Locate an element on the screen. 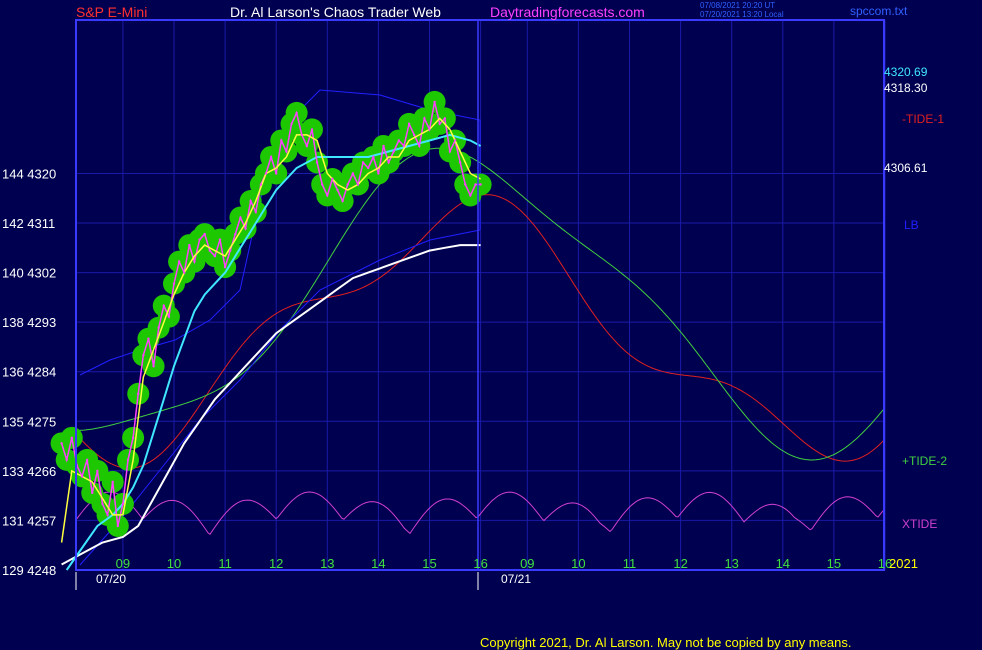 This screenshot has width=982, height=650. date-label: 07/20 is located at coordinates (111, 579).